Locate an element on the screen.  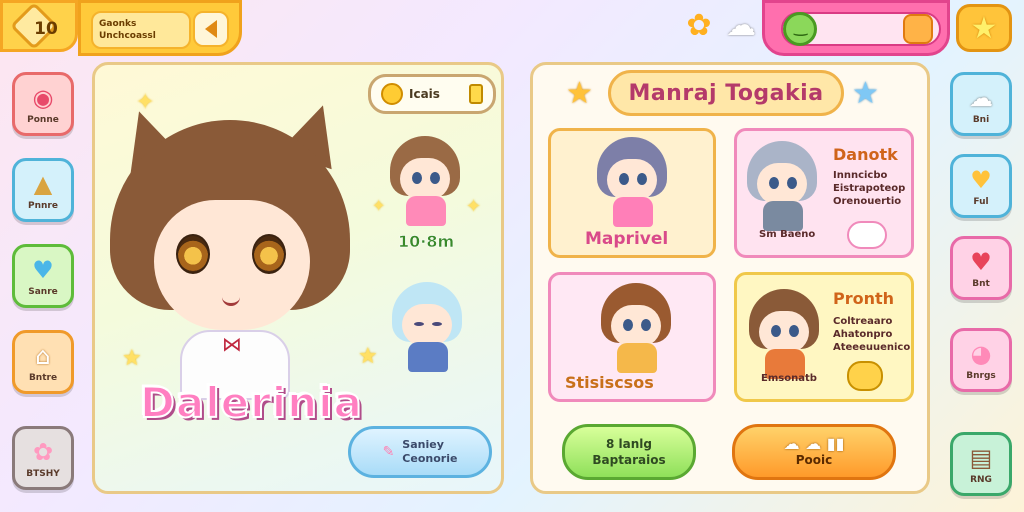
card-desc-line: Ateeeuuenico is located at coordinates (872, 347).